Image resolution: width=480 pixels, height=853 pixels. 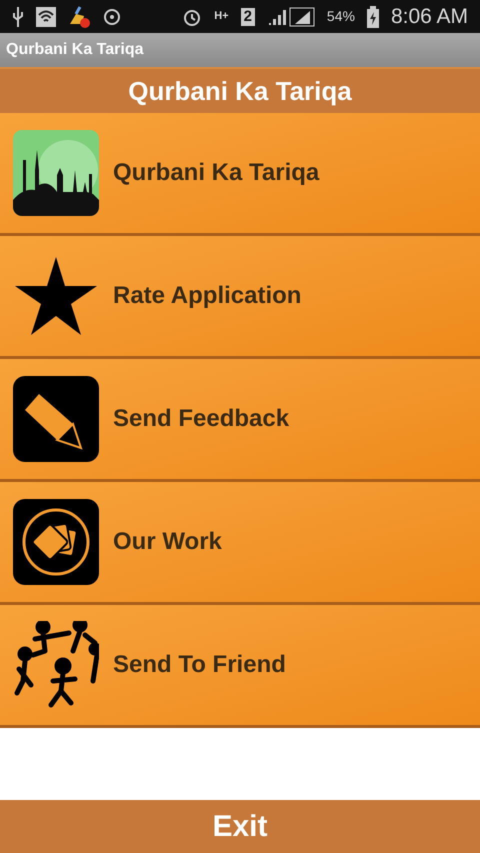 What do you see at coordinates (56, 665) in the screenshot?
I see `children-circle-icon` at bounding box center [56, 665].